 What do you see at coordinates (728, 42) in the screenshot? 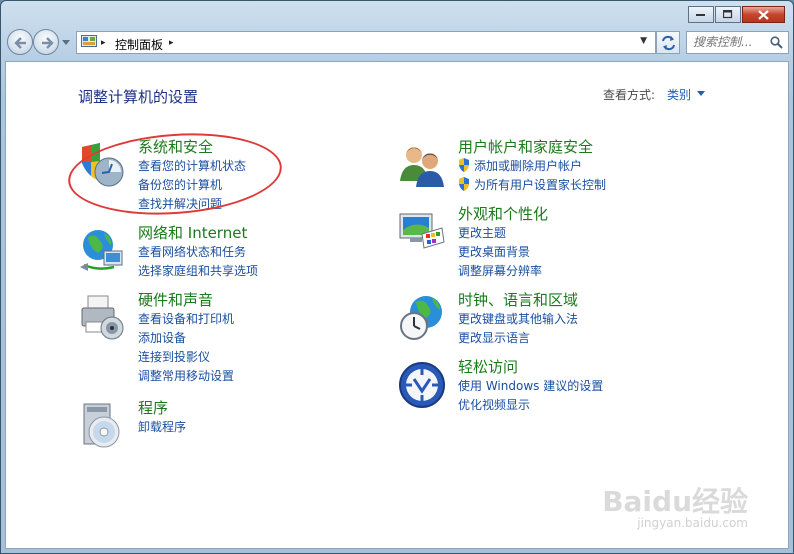
I see `search-input` at bounding box center [728, 42].